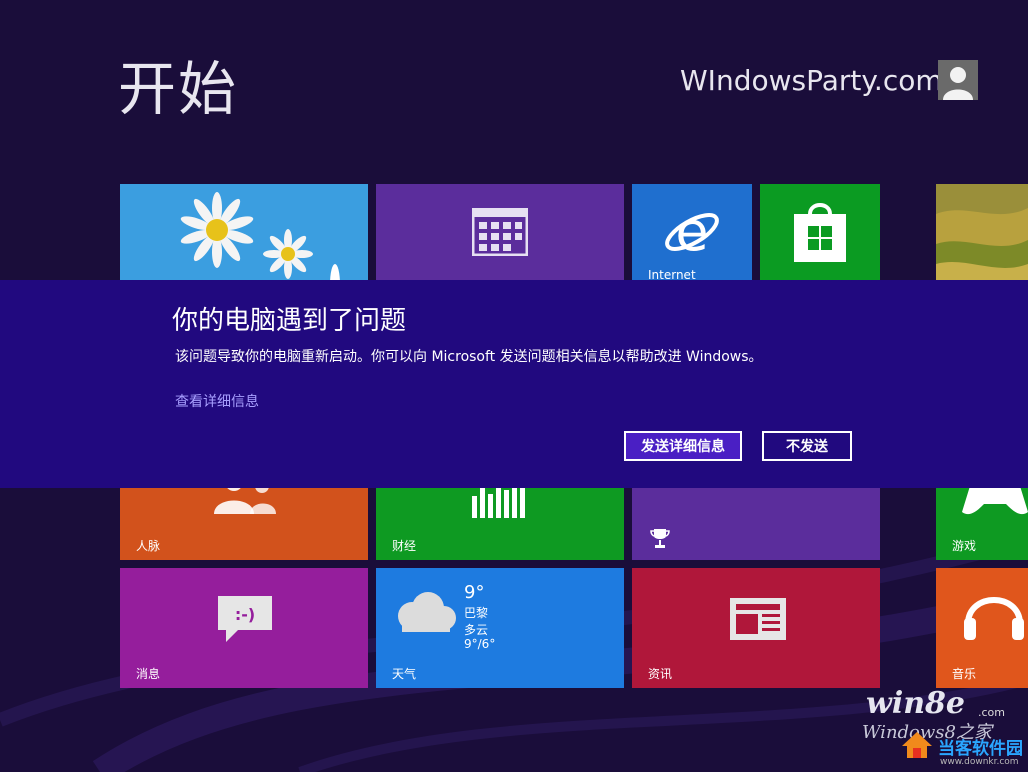  What do you see at coordinates (660, 538) in the screenshot?
I see `trophy-icon` at bounding box center [660, 538].